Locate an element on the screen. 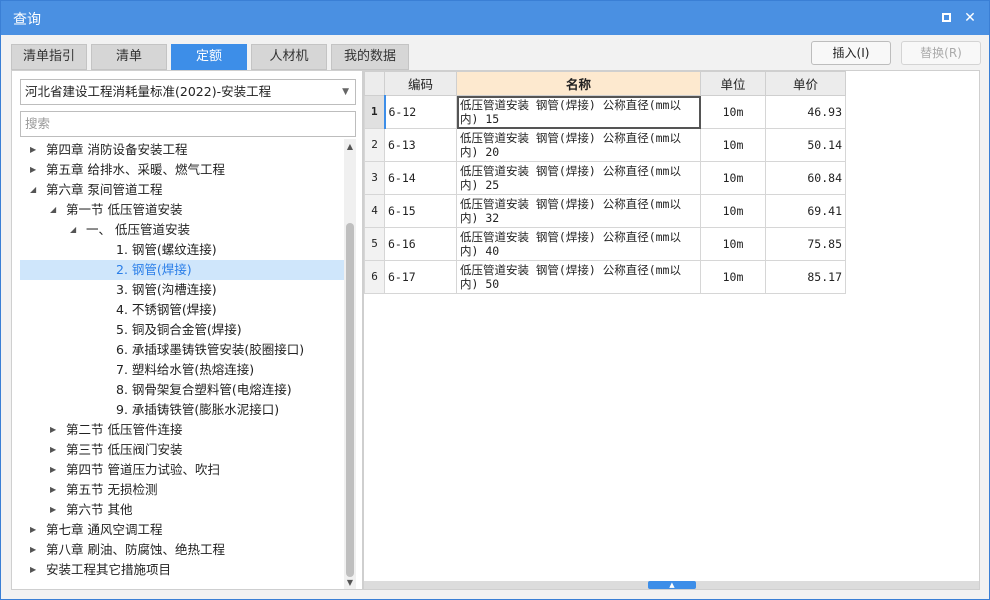 The image size is (990, 600). unit-header: 单位 is located at coordinates (733, 83).